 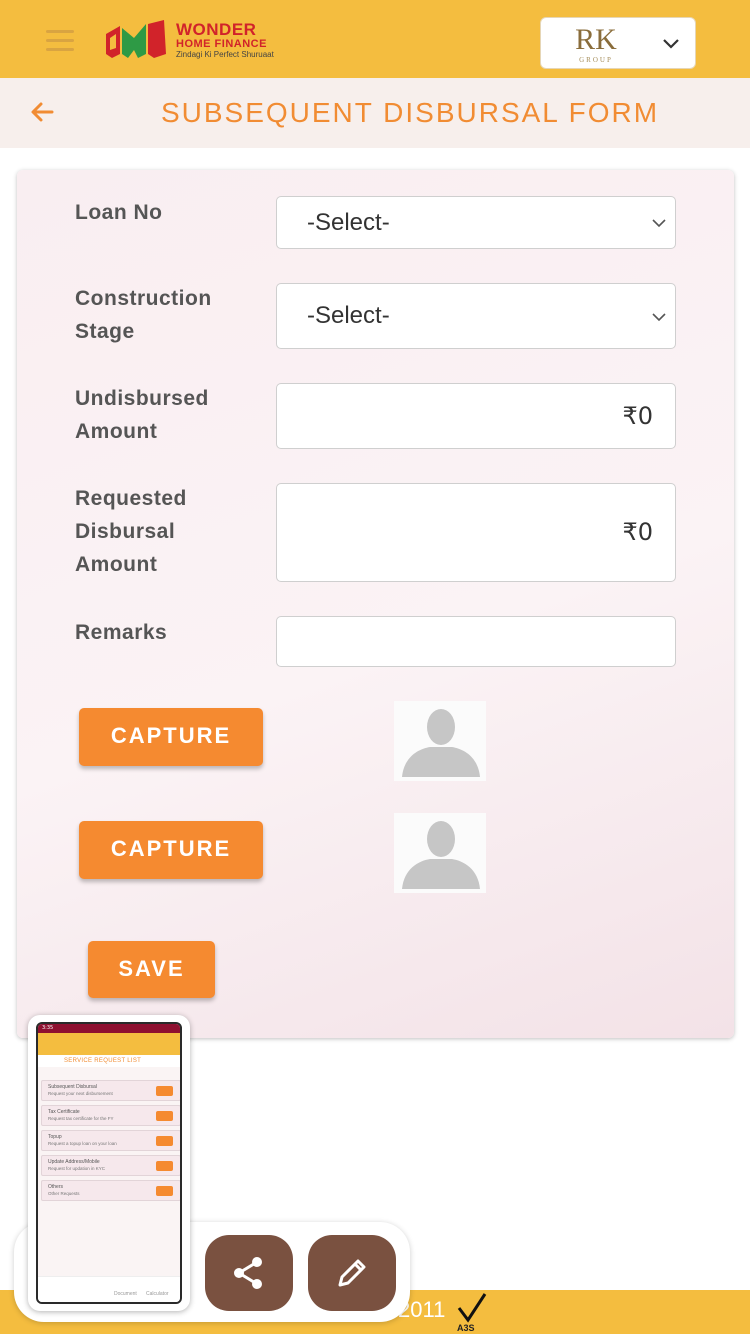 I want to click on undisbursed-amount-label: Undisbursed Amount, so click(x=142, y=415).